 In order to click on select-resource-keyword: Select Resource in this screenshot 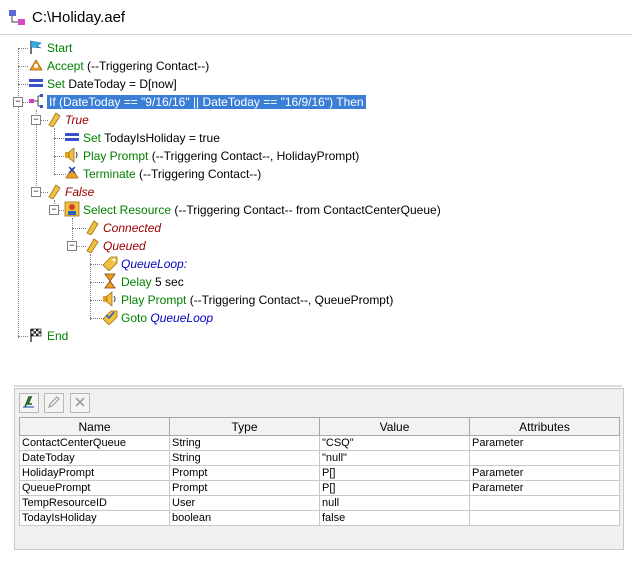, I will do `click(127, 210)`.